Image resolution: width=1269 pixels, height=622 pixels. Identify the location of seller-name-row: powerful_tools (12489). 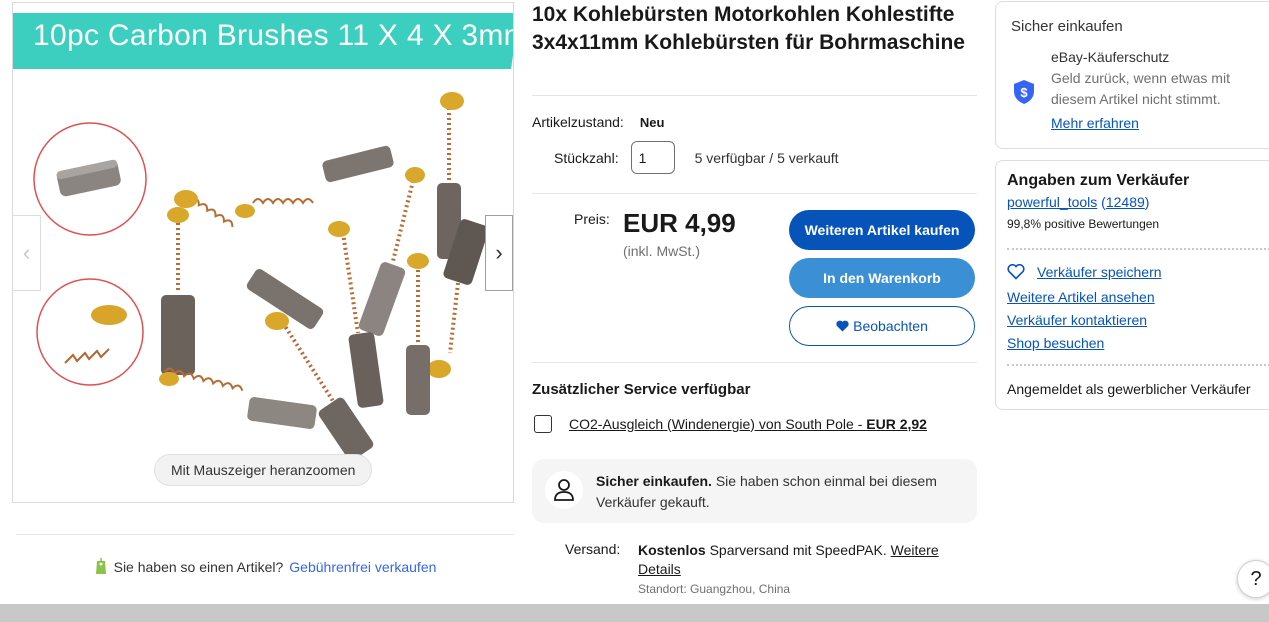
(1078, 202).